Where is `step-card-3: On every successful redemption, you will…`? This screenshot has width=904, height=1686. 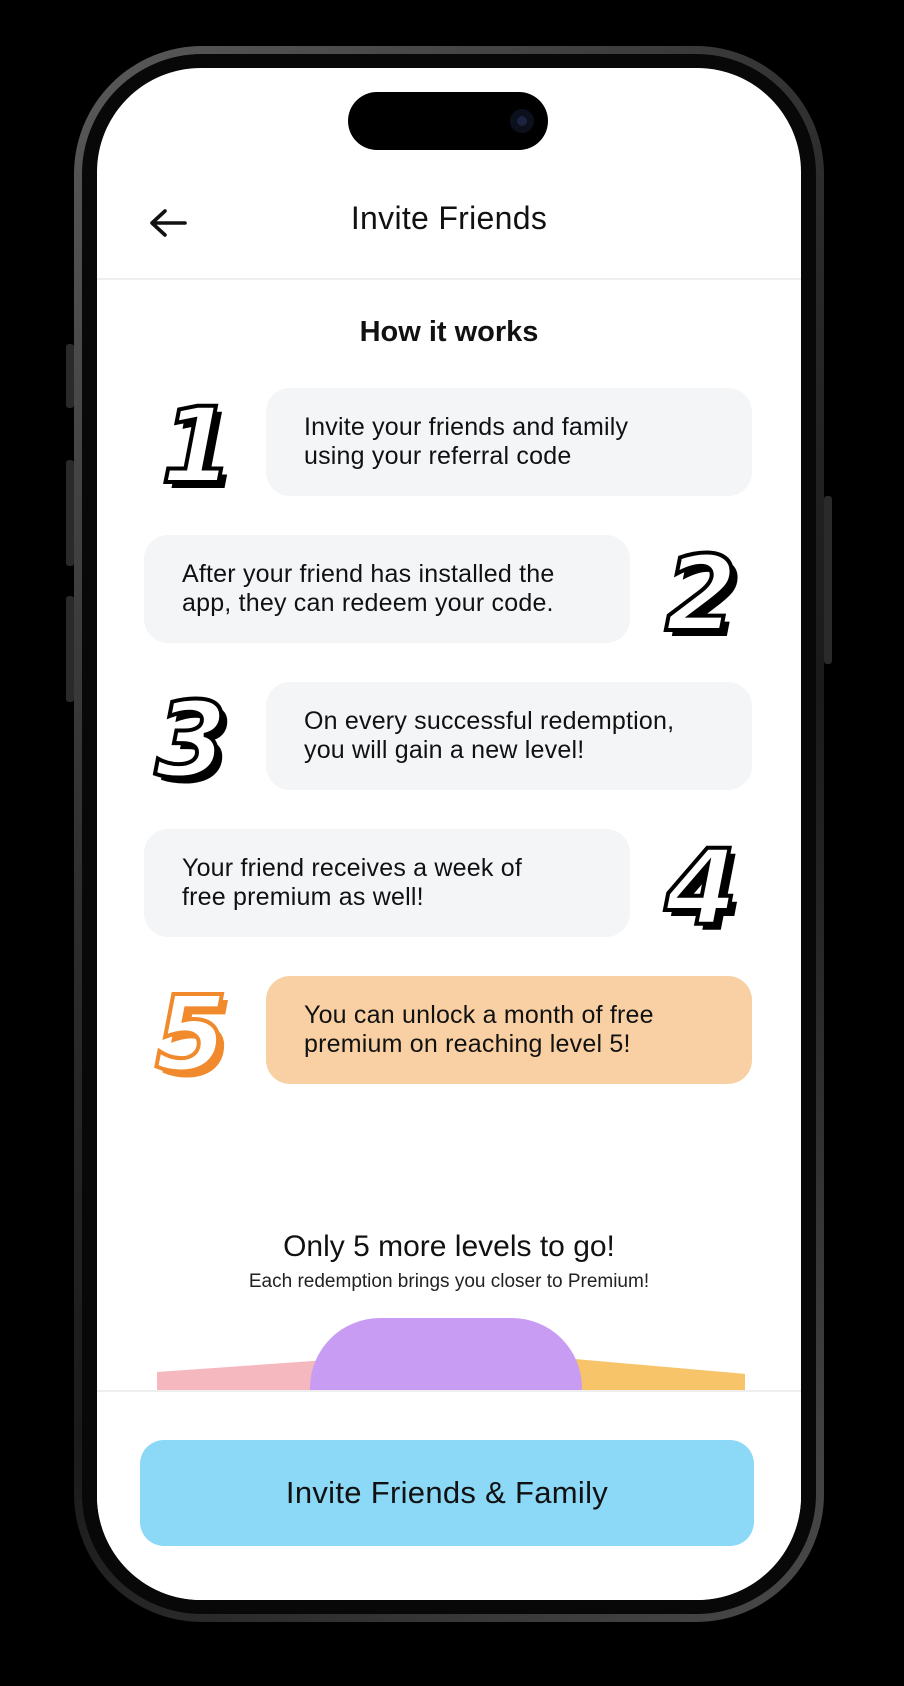
step-card-3: On every successful redemption, you will… is located at coordinates (509, 736).